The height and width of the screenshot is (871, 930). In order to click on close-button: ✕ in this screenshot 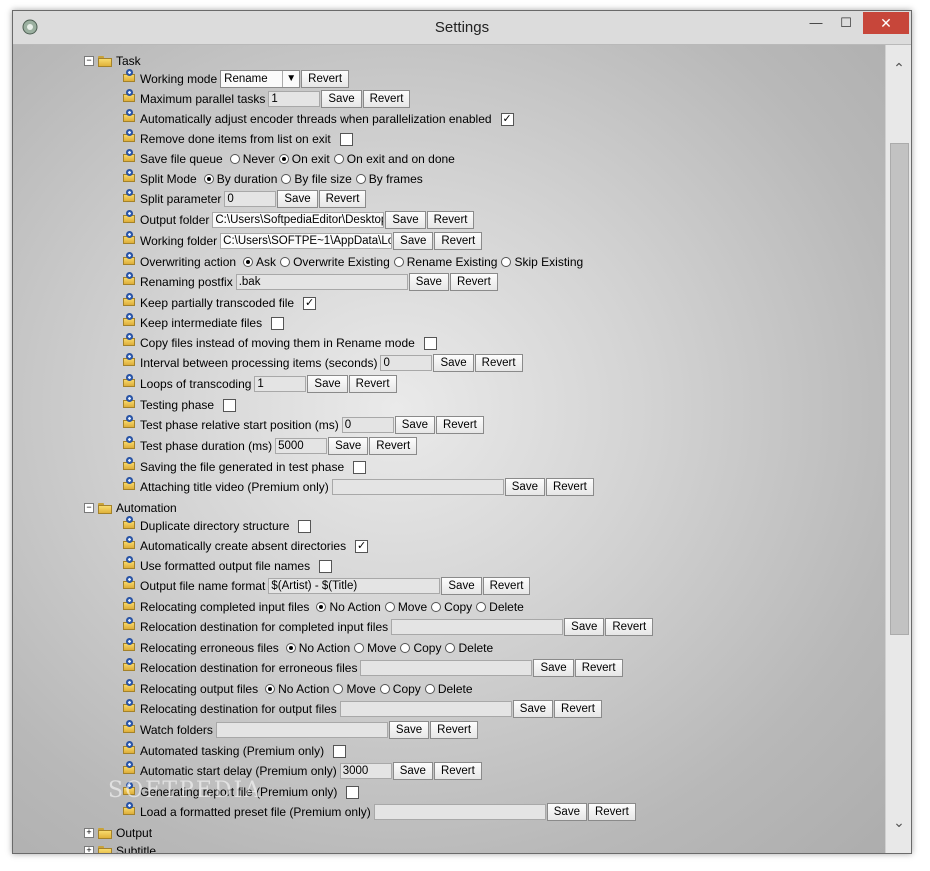, I will do `click(886, 23)`.